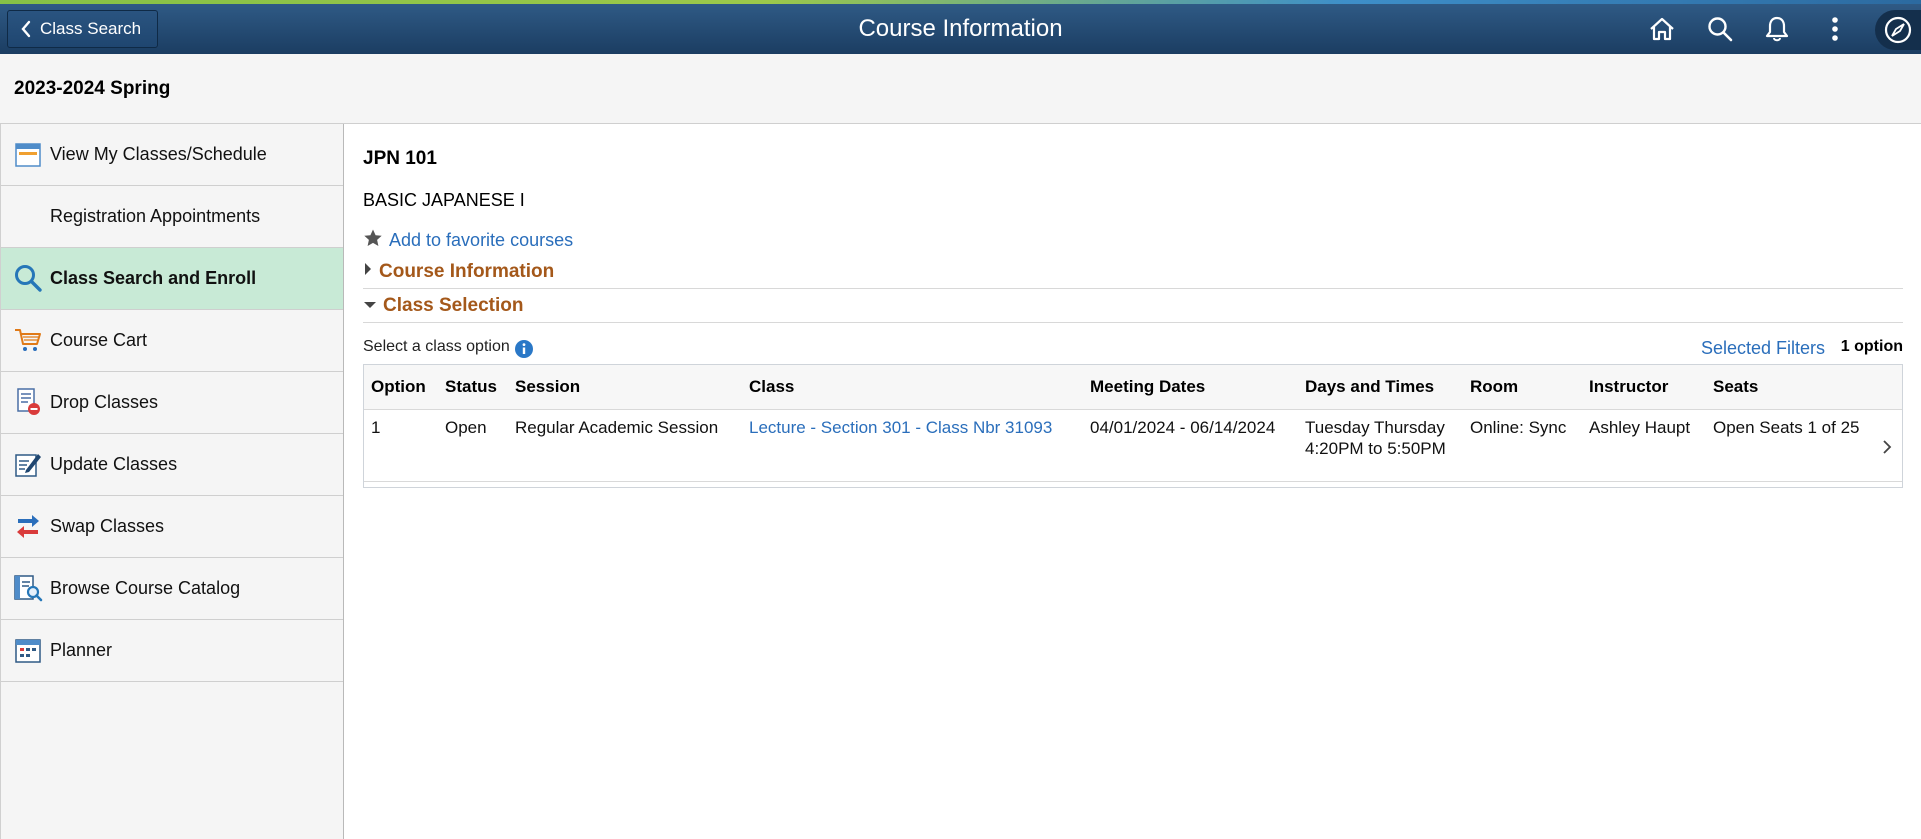 This screenshot has height=839, width=1921. What do you see at coordinates (548, 386) in the screenshot?
I see `col-session: Session` at bounding box center [548, 386].